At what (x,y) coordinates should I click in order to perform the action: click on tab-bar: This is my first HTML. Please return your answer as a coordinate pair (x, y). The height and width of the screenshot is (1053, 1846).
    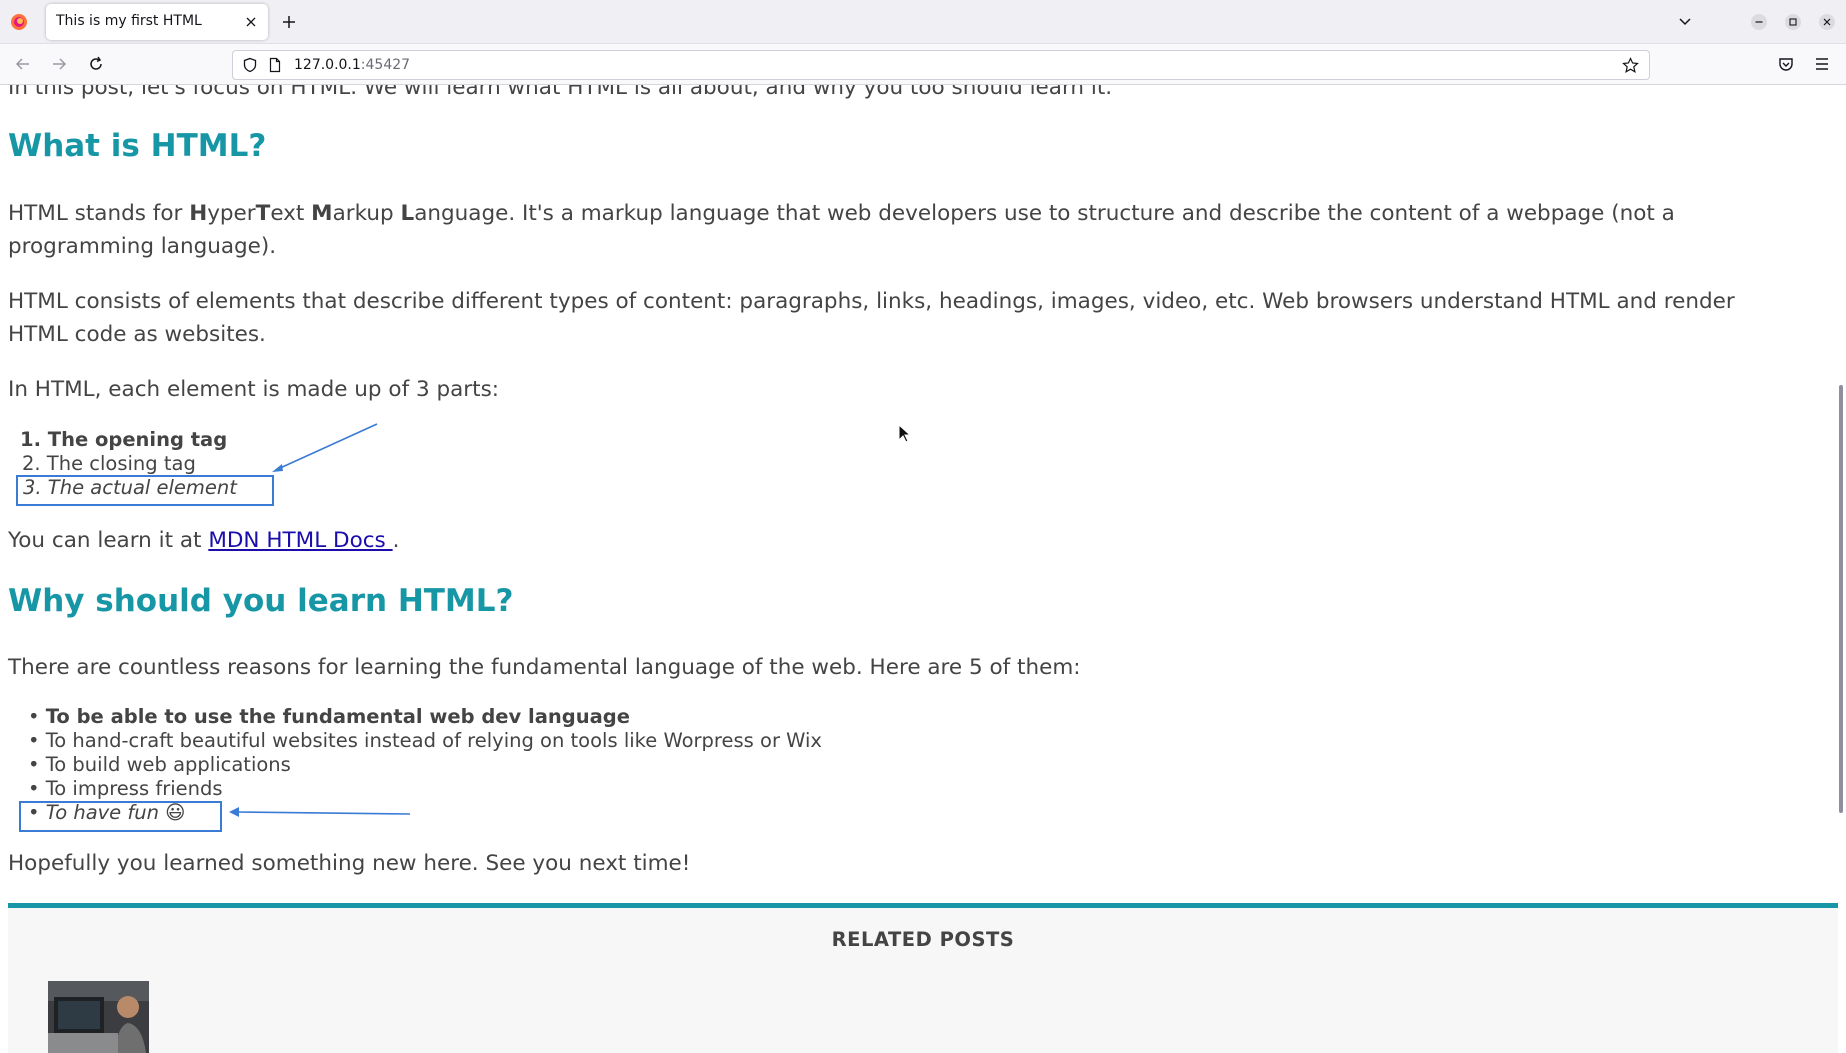
    Looking at the image, I should click on (923, 22).